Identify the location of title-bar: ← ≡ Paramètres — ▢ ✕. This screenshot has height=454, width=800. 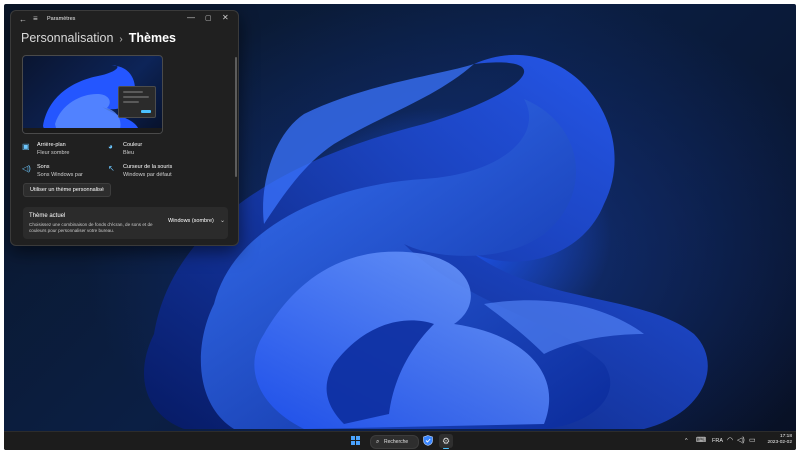
(124, 20).